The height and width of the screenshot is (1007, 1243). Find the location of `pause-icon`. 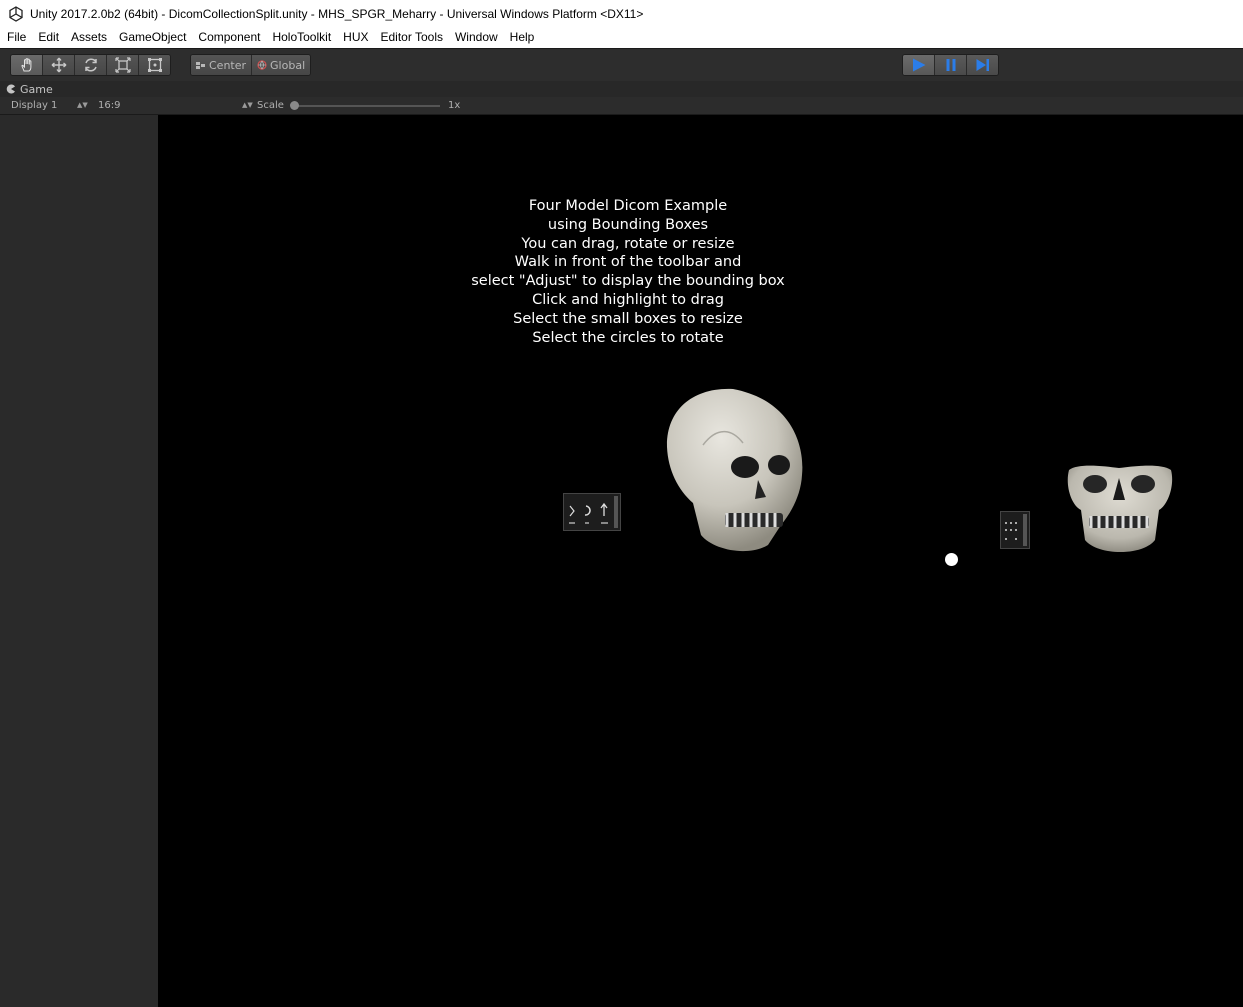

pause-icon is located at coordinates (950, 65).